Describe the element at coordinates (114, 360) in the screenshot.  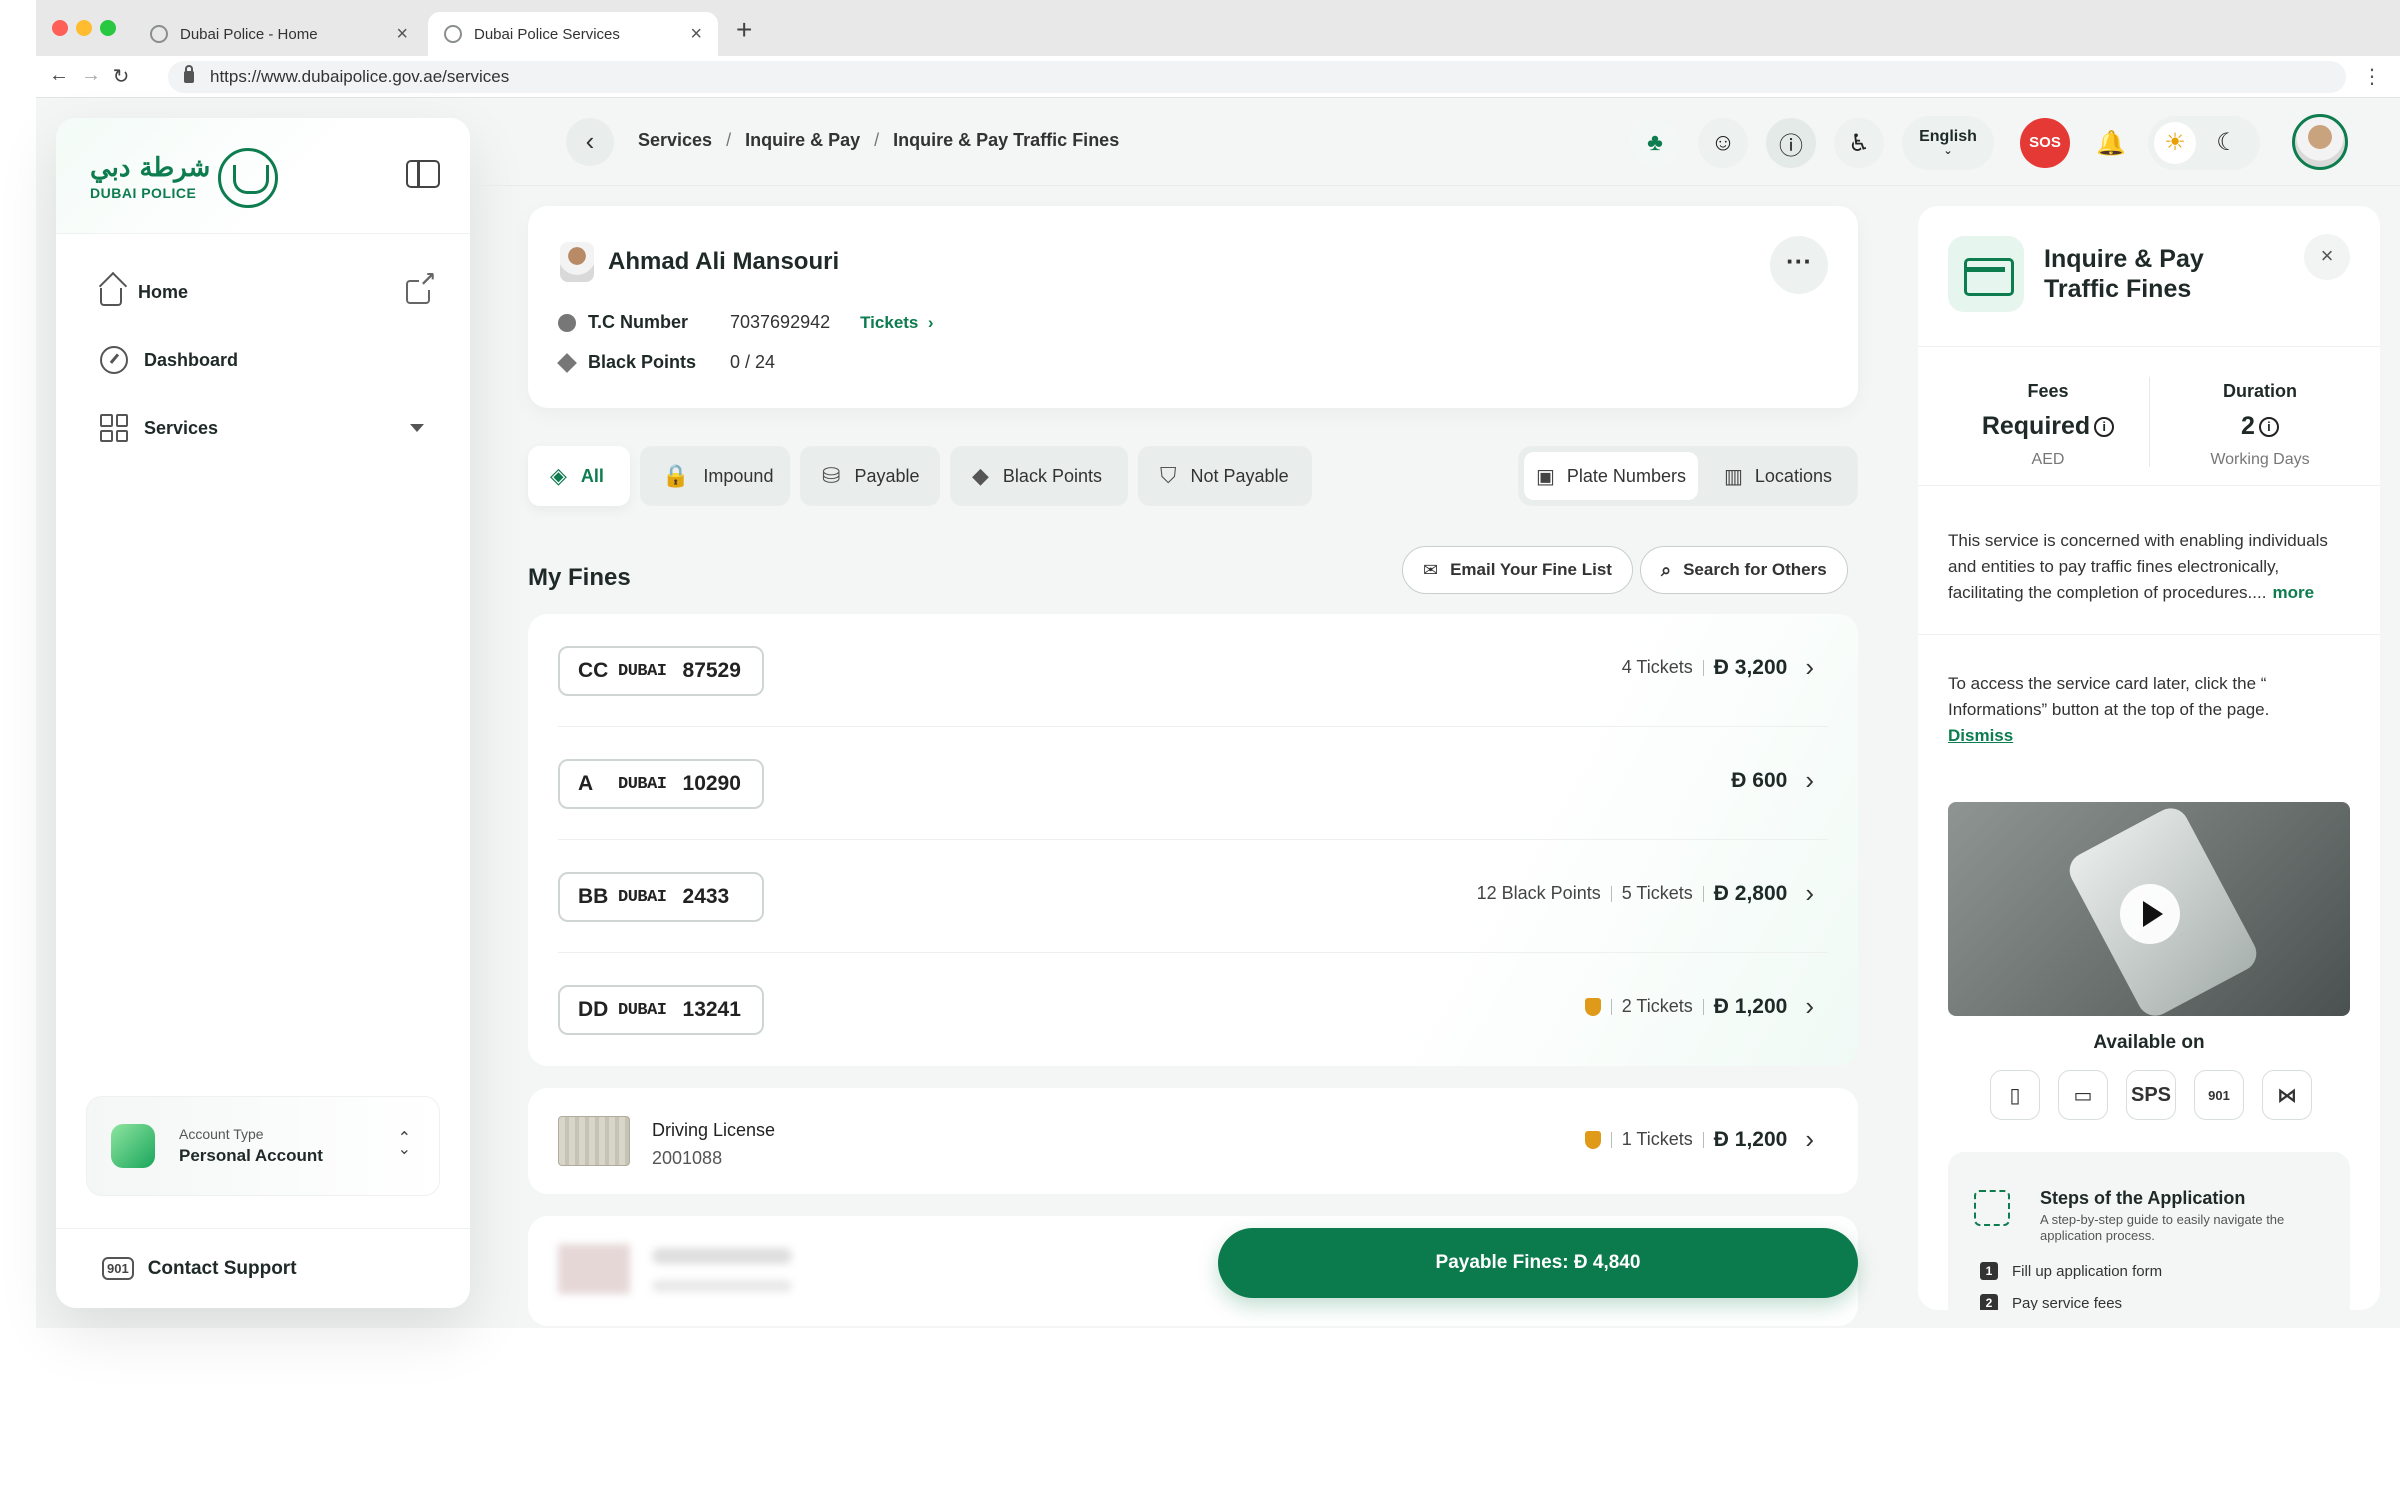
I see `dashboard-gauge-icon` at that location.